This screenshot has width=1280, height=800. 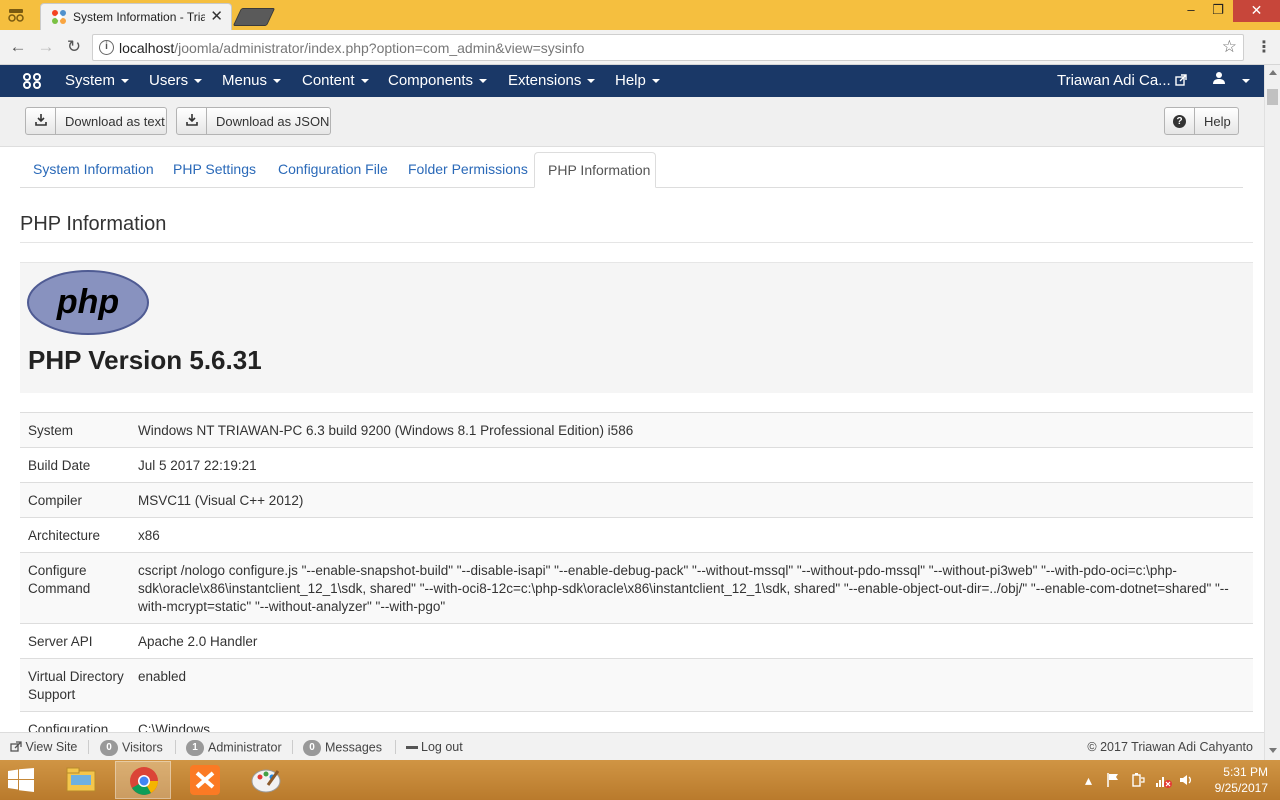 I want to click on messages-count-badge: 0, so click(x=312, y=748).